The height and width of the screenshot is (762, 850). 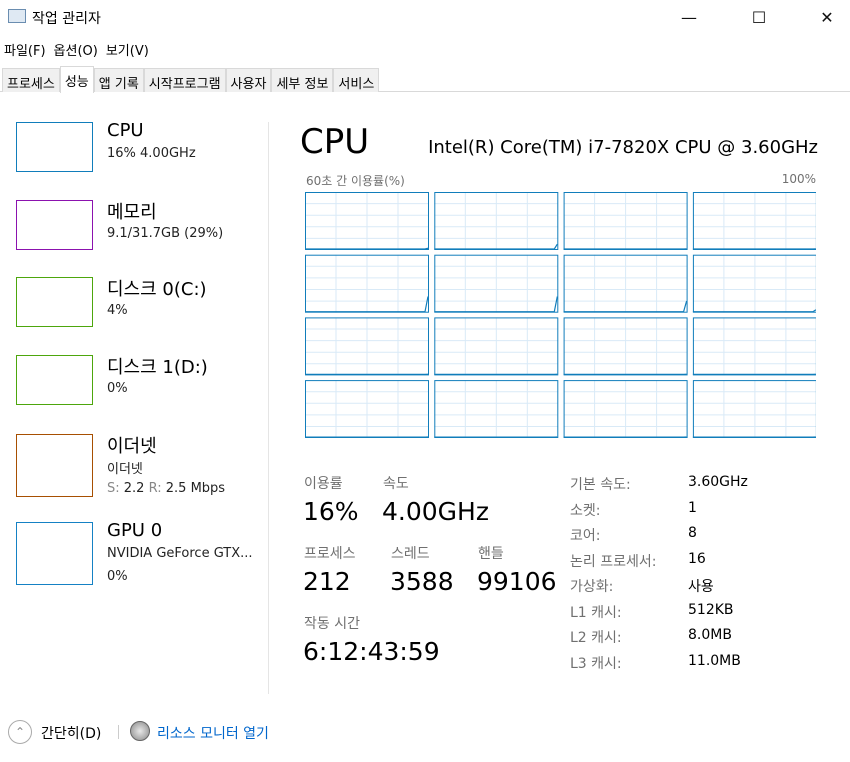 I want to click on threads-label: 스레드, so click(x=410, y=554).